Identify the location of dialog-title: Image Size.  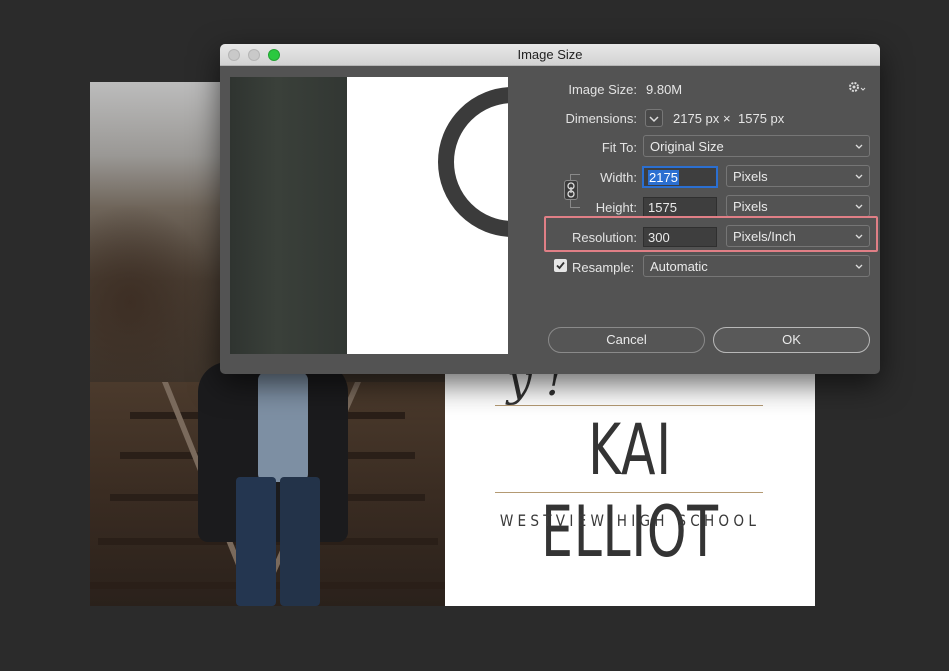
(550, 54).